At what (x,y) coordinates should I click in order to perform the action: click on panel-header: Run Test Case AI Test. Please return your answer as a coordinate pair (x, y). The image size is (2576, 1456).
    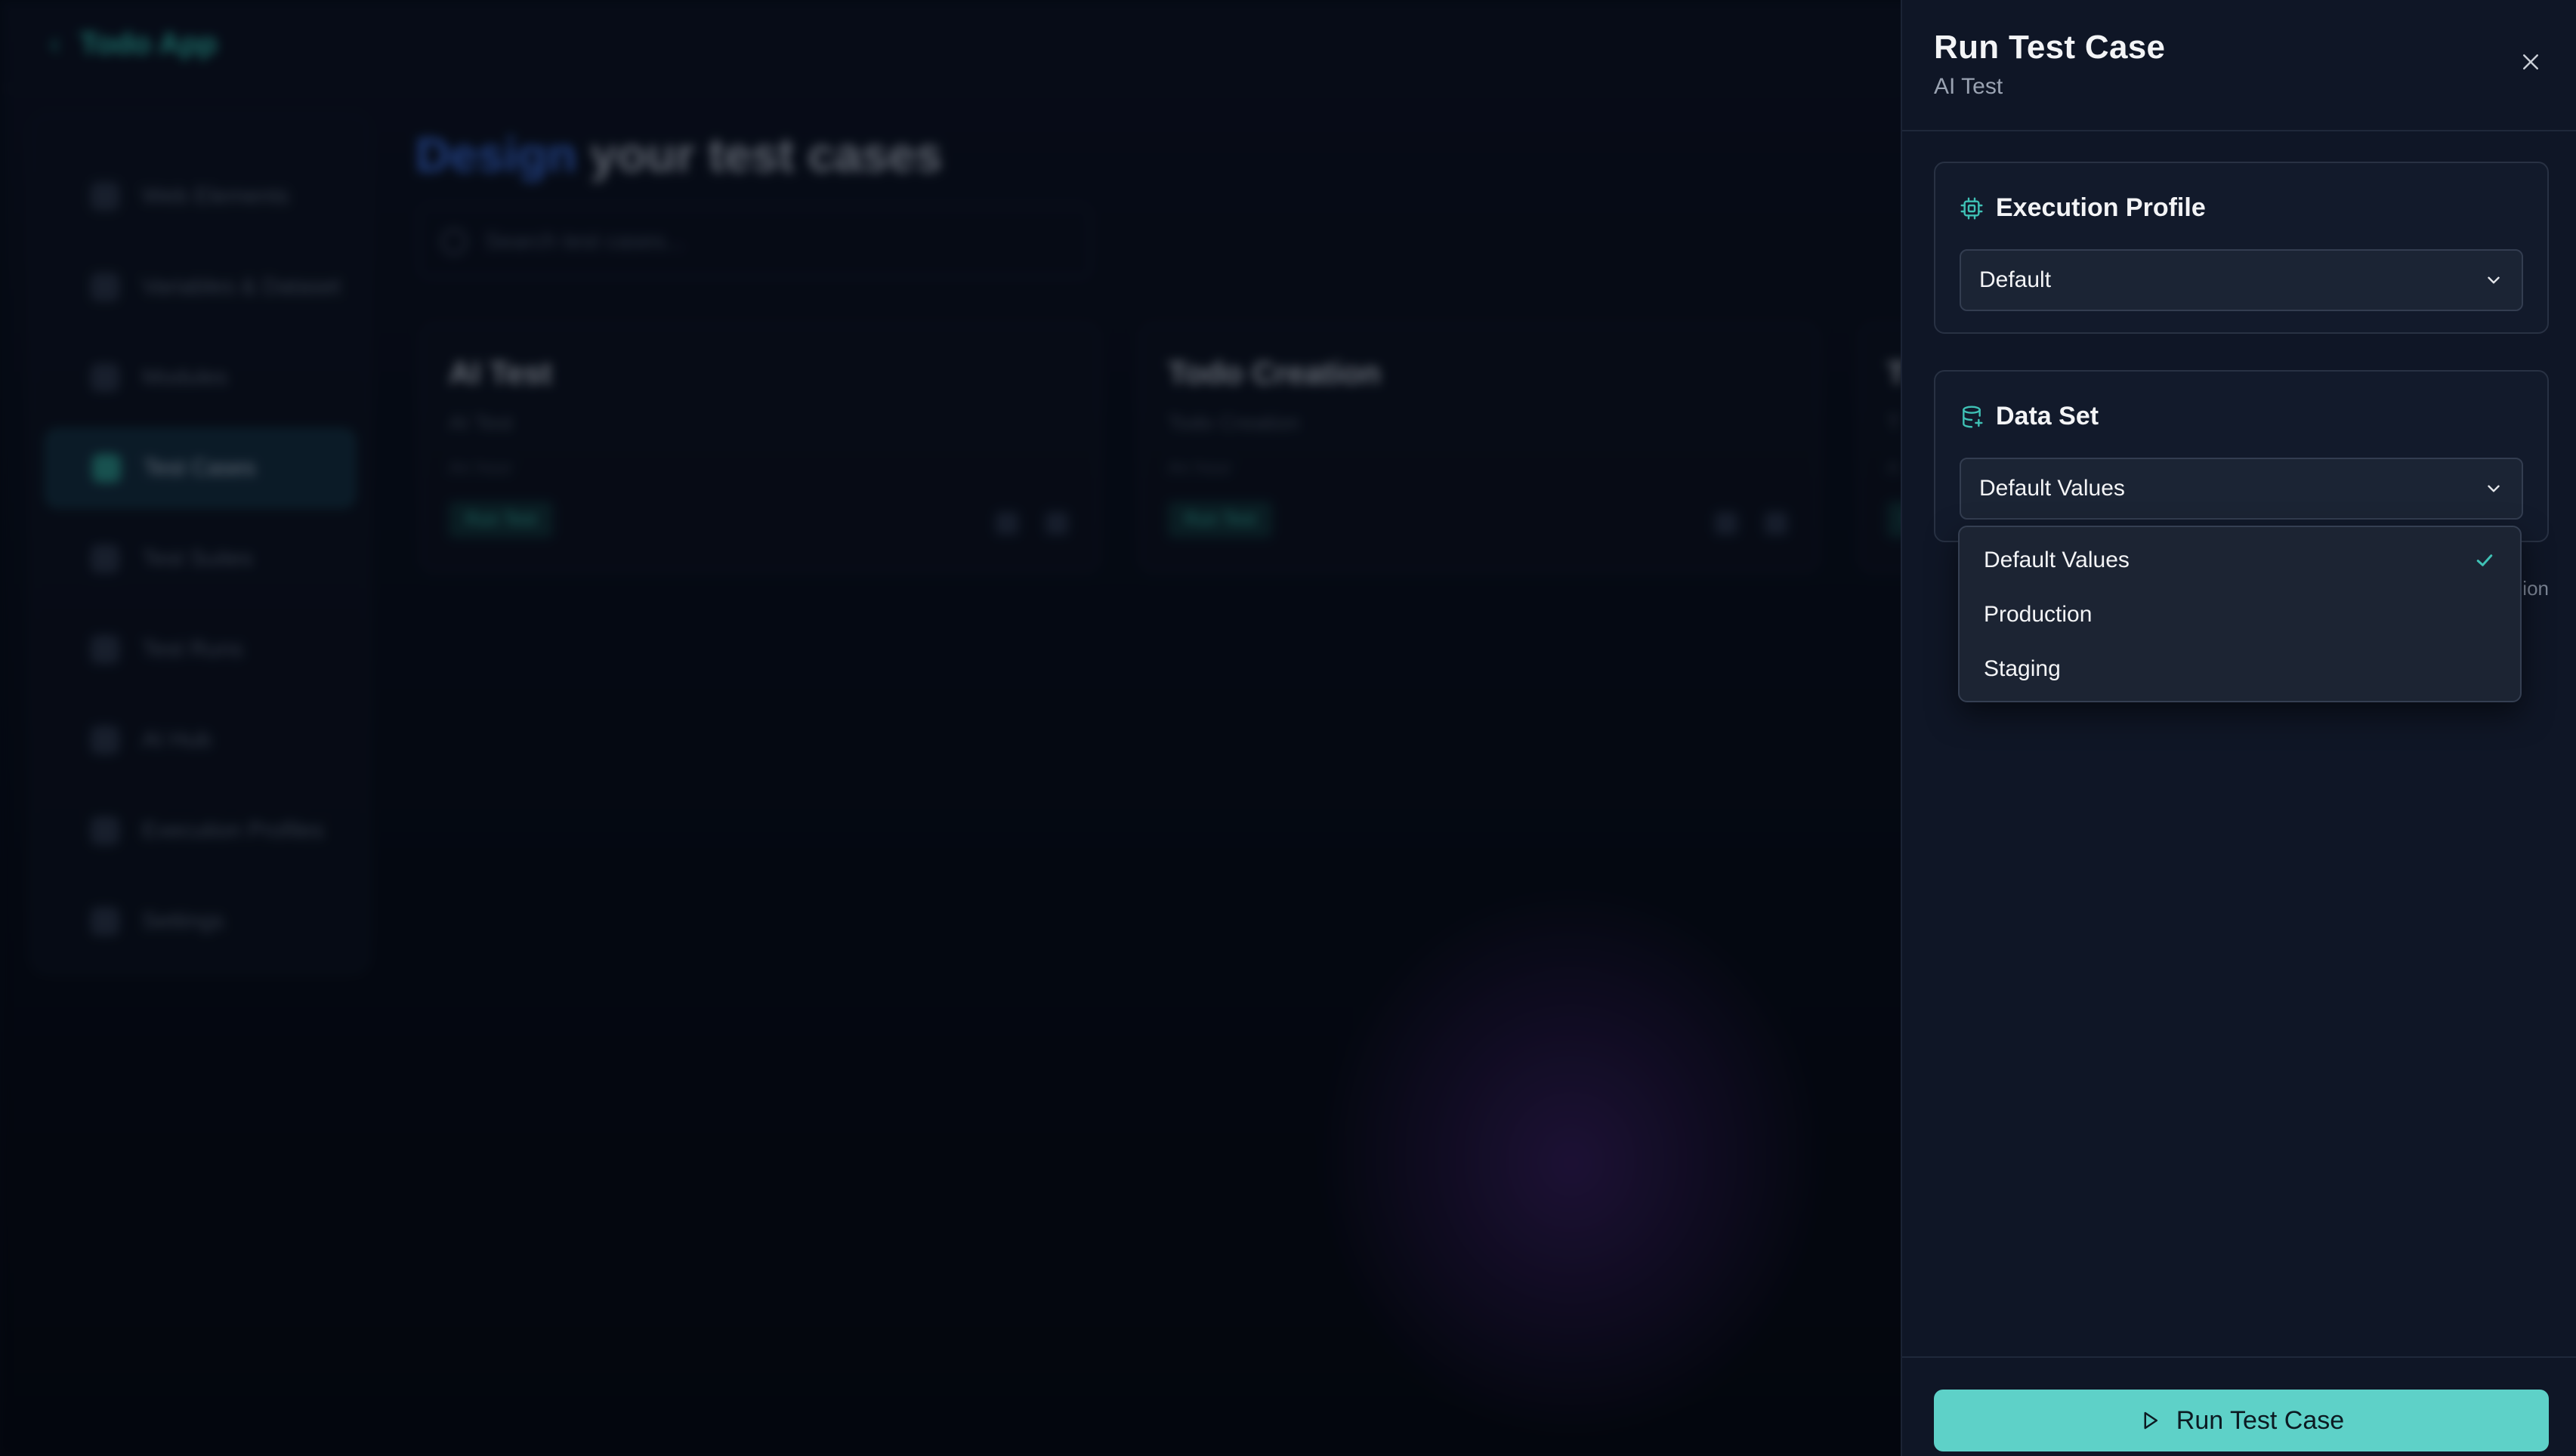
    Looking at the image, I should click on (2239, 65).